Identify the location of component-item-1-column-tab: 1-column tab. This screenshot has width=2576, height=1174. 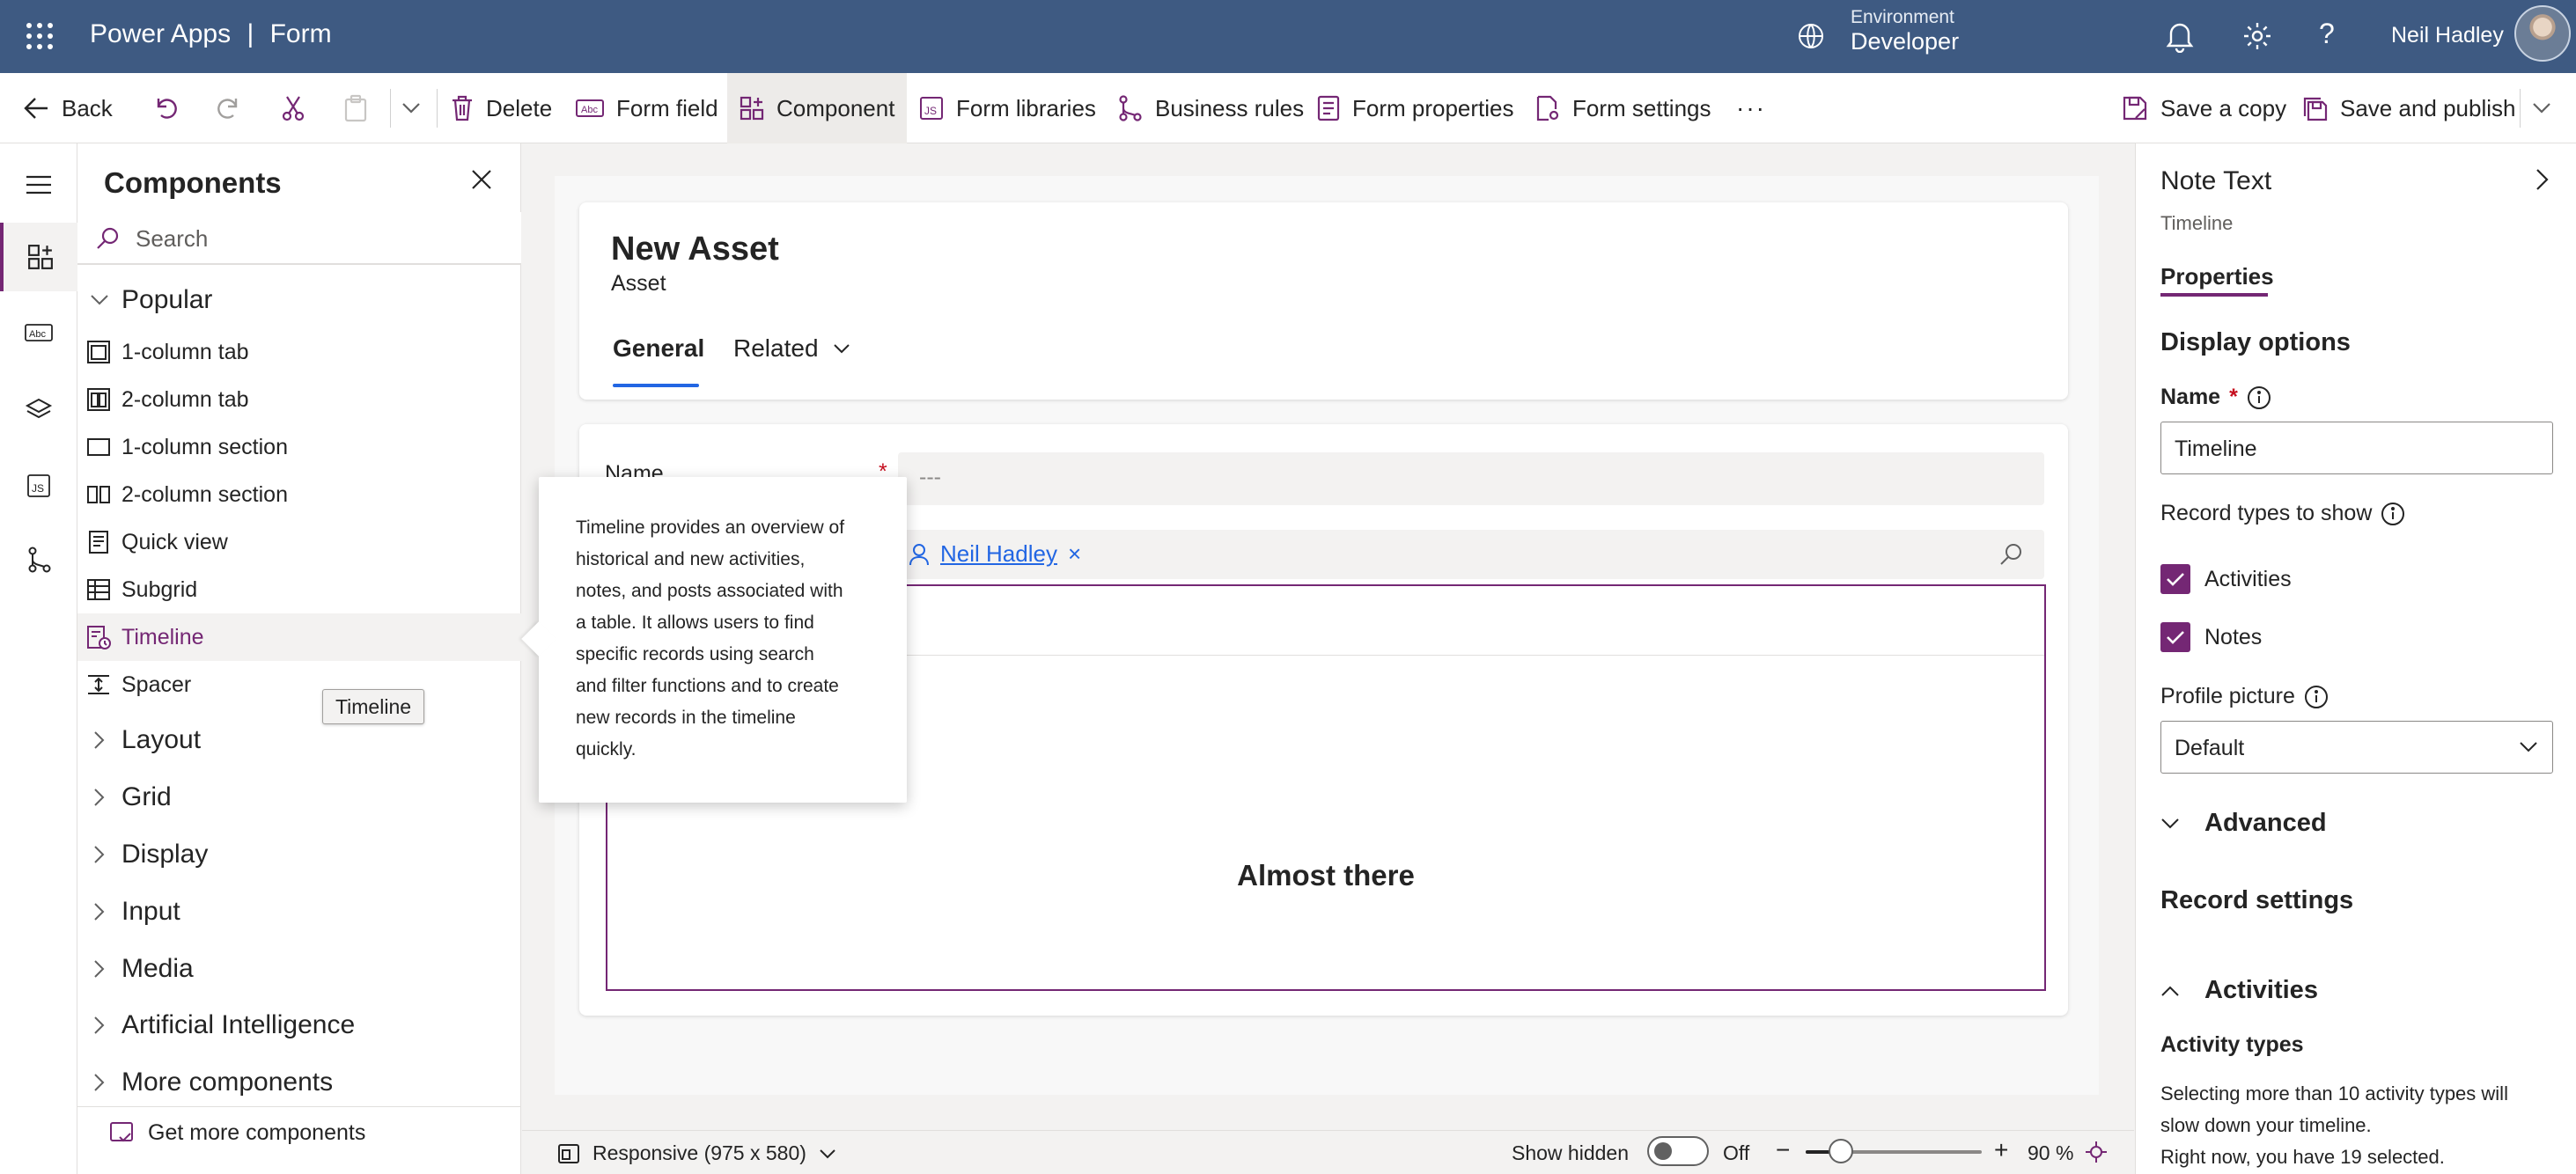
(299, 352).